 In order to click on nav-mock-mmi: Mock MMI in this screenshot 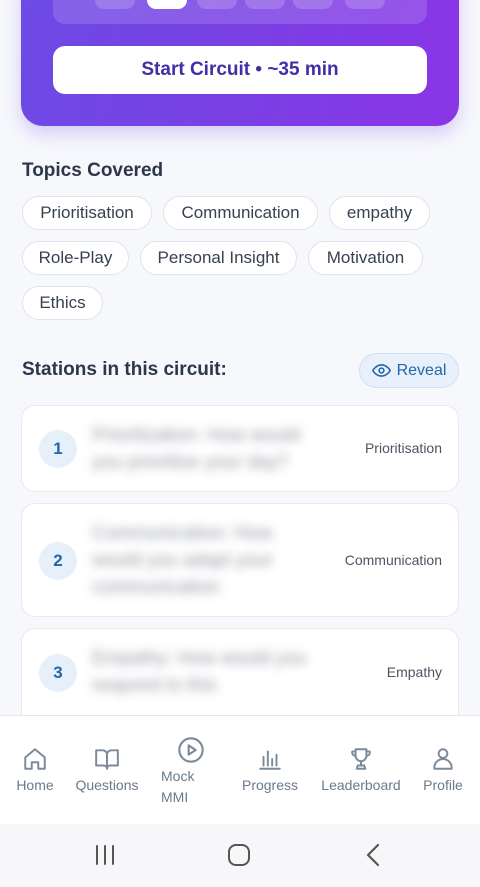, I will do `click(191, 770)`.